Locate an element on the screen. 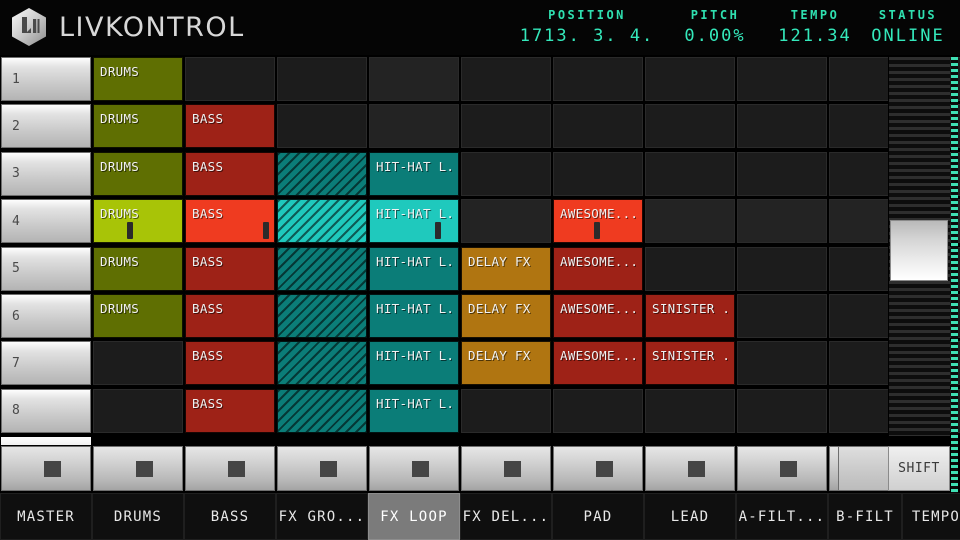 The image size is (960, 540). track-tab-b-filt: B-FILT is located at coordinates (865, 516).